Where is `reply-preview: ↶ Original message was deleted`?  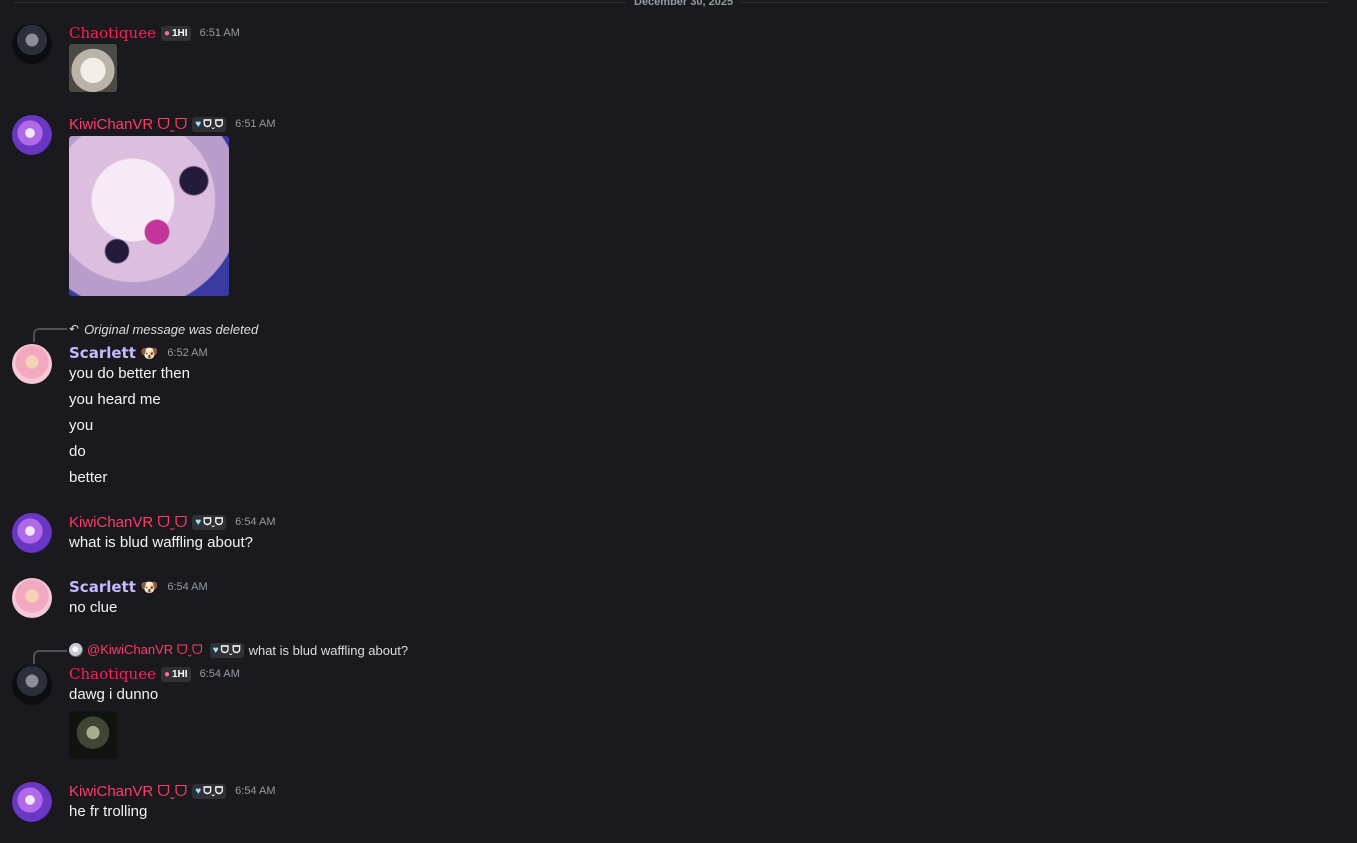
reply-preview: ↶ Original message was deleted is located at coordinates (163, 329).